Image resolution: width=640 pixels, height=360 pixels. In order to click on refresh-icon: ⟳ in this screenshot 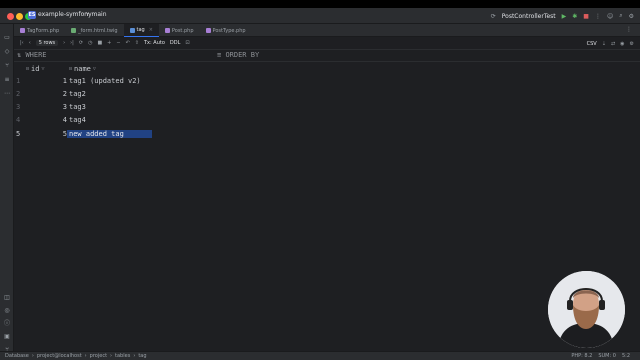, I will do `click(81, 43)`.